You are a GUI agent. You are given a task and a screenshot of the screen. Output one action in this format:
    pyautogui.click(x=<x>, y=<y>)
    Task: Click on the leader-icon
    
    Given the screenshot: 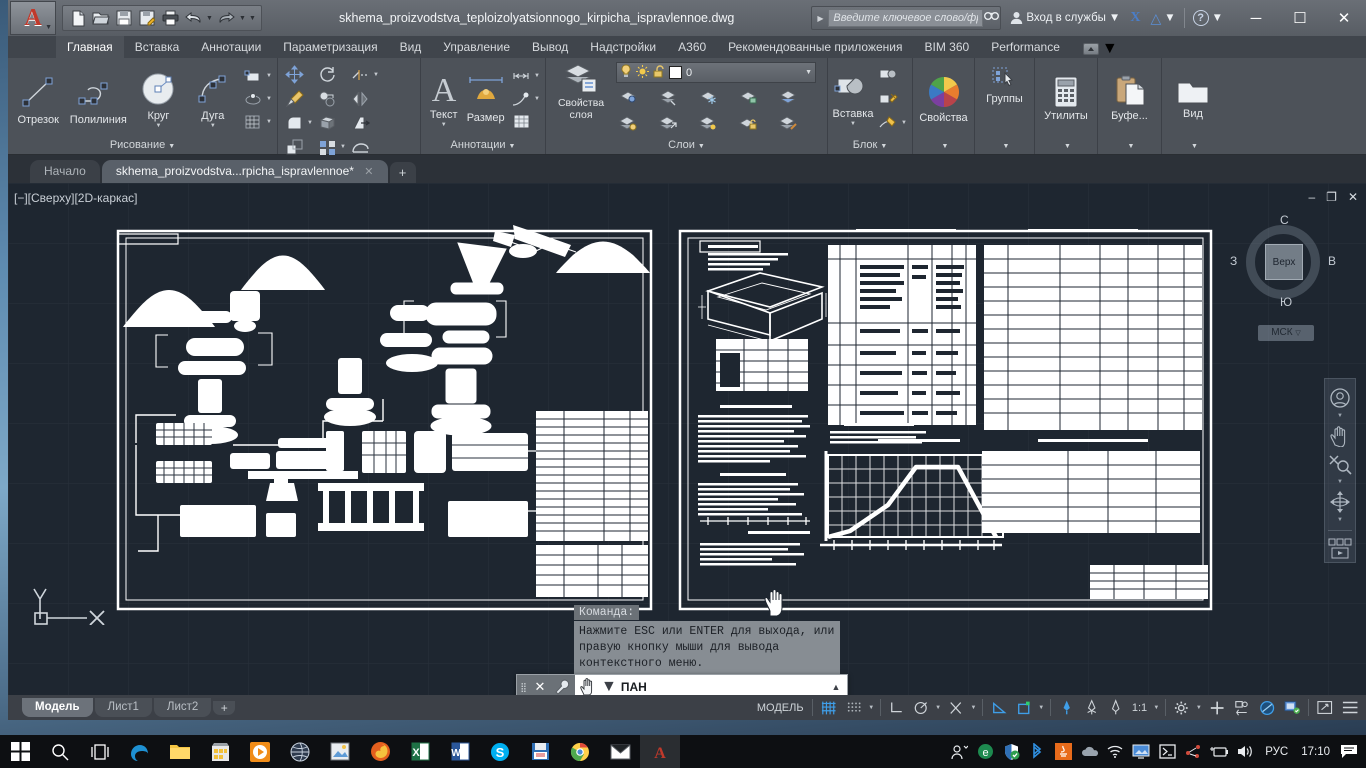 What is the action you would take?
    pyautogui.click(x=521, y=98)
    